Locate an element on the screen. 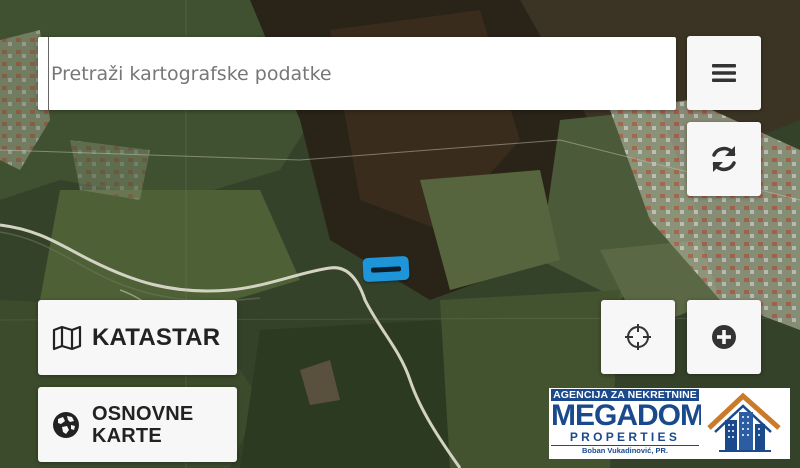 This screenshot has width=800, height=468. katastar-button: KATASTAR is located at coordinates (137, 337).